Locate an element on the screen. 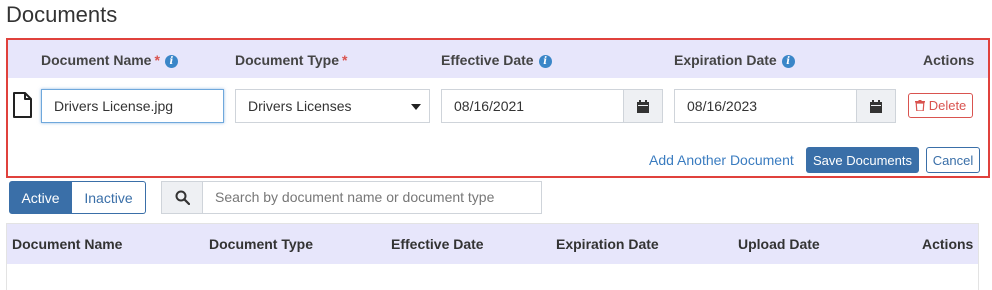  cancel-button: Cancel is located at coordinates (953, 160).